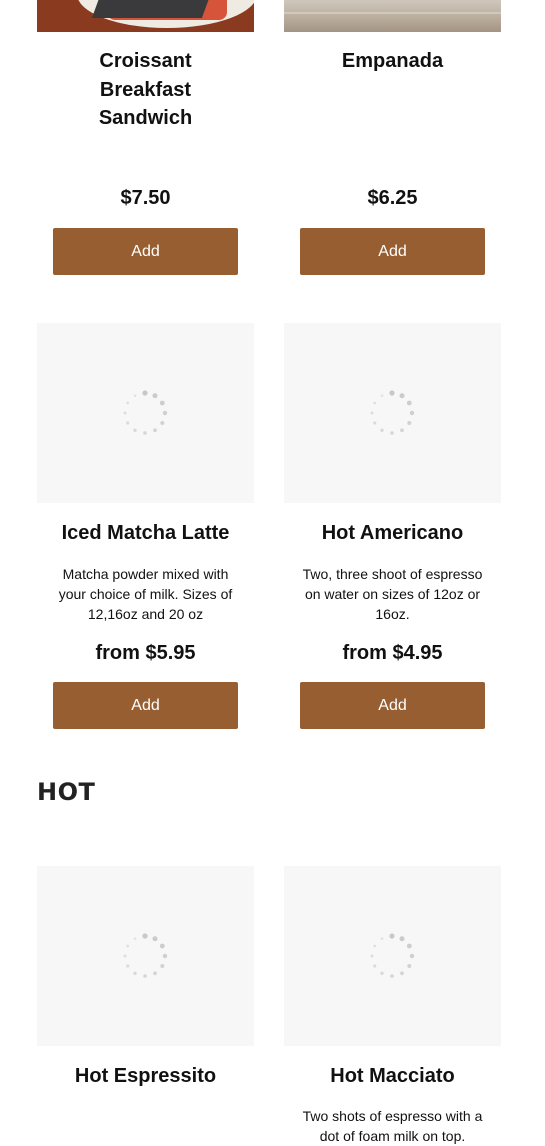 This screenshot has width=545, height=1146. I want to click on product-title: Hot Americano, so click(392, 533).